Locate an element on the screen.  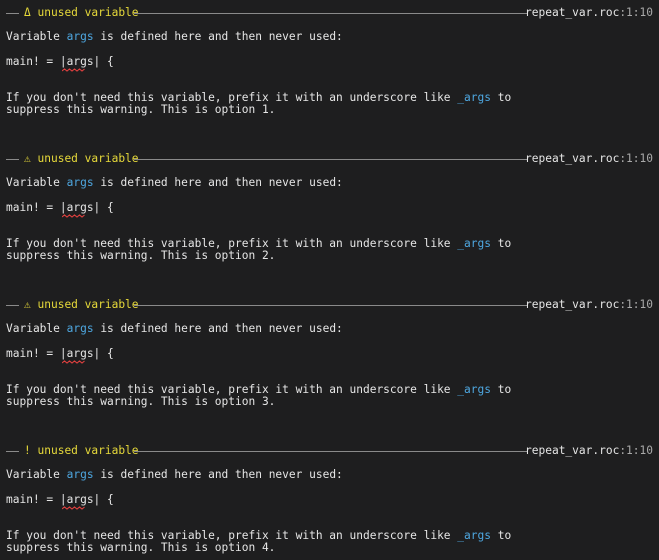
warning-header: Δ unused variable repeat_var.roc:1:10 is located at coordinates (329, 14).